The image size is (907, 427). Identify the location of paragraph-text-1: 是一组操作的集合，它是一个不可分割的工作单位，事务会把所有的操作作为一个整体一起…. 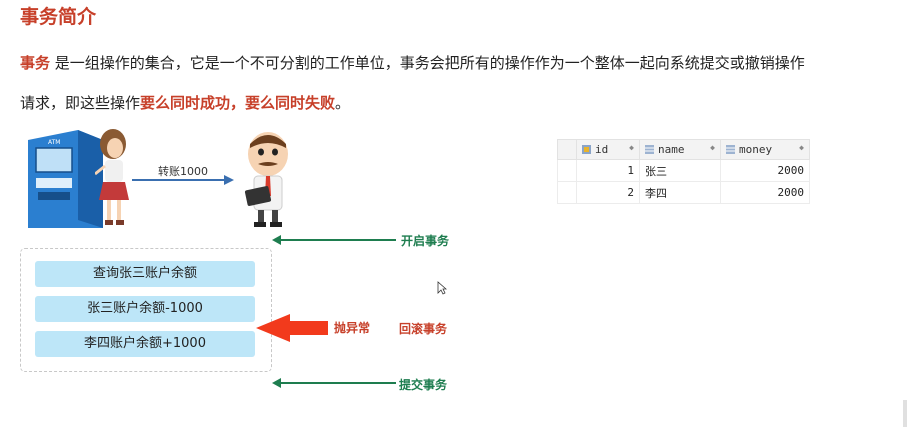
(427, 63).